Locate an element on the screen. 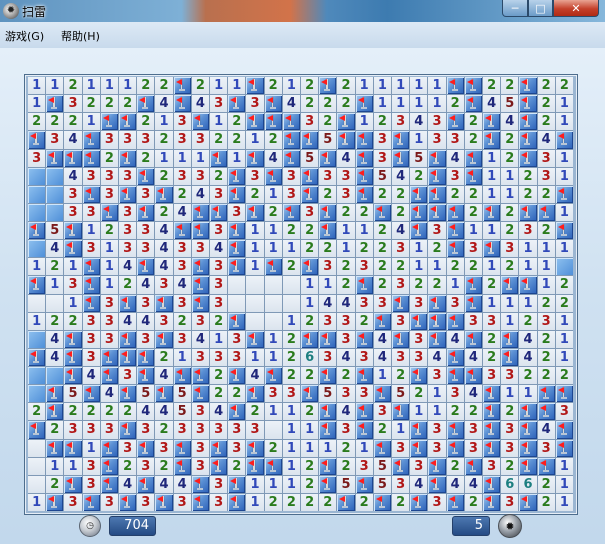  number-cell: 6 is located at coordinates (310, 357).